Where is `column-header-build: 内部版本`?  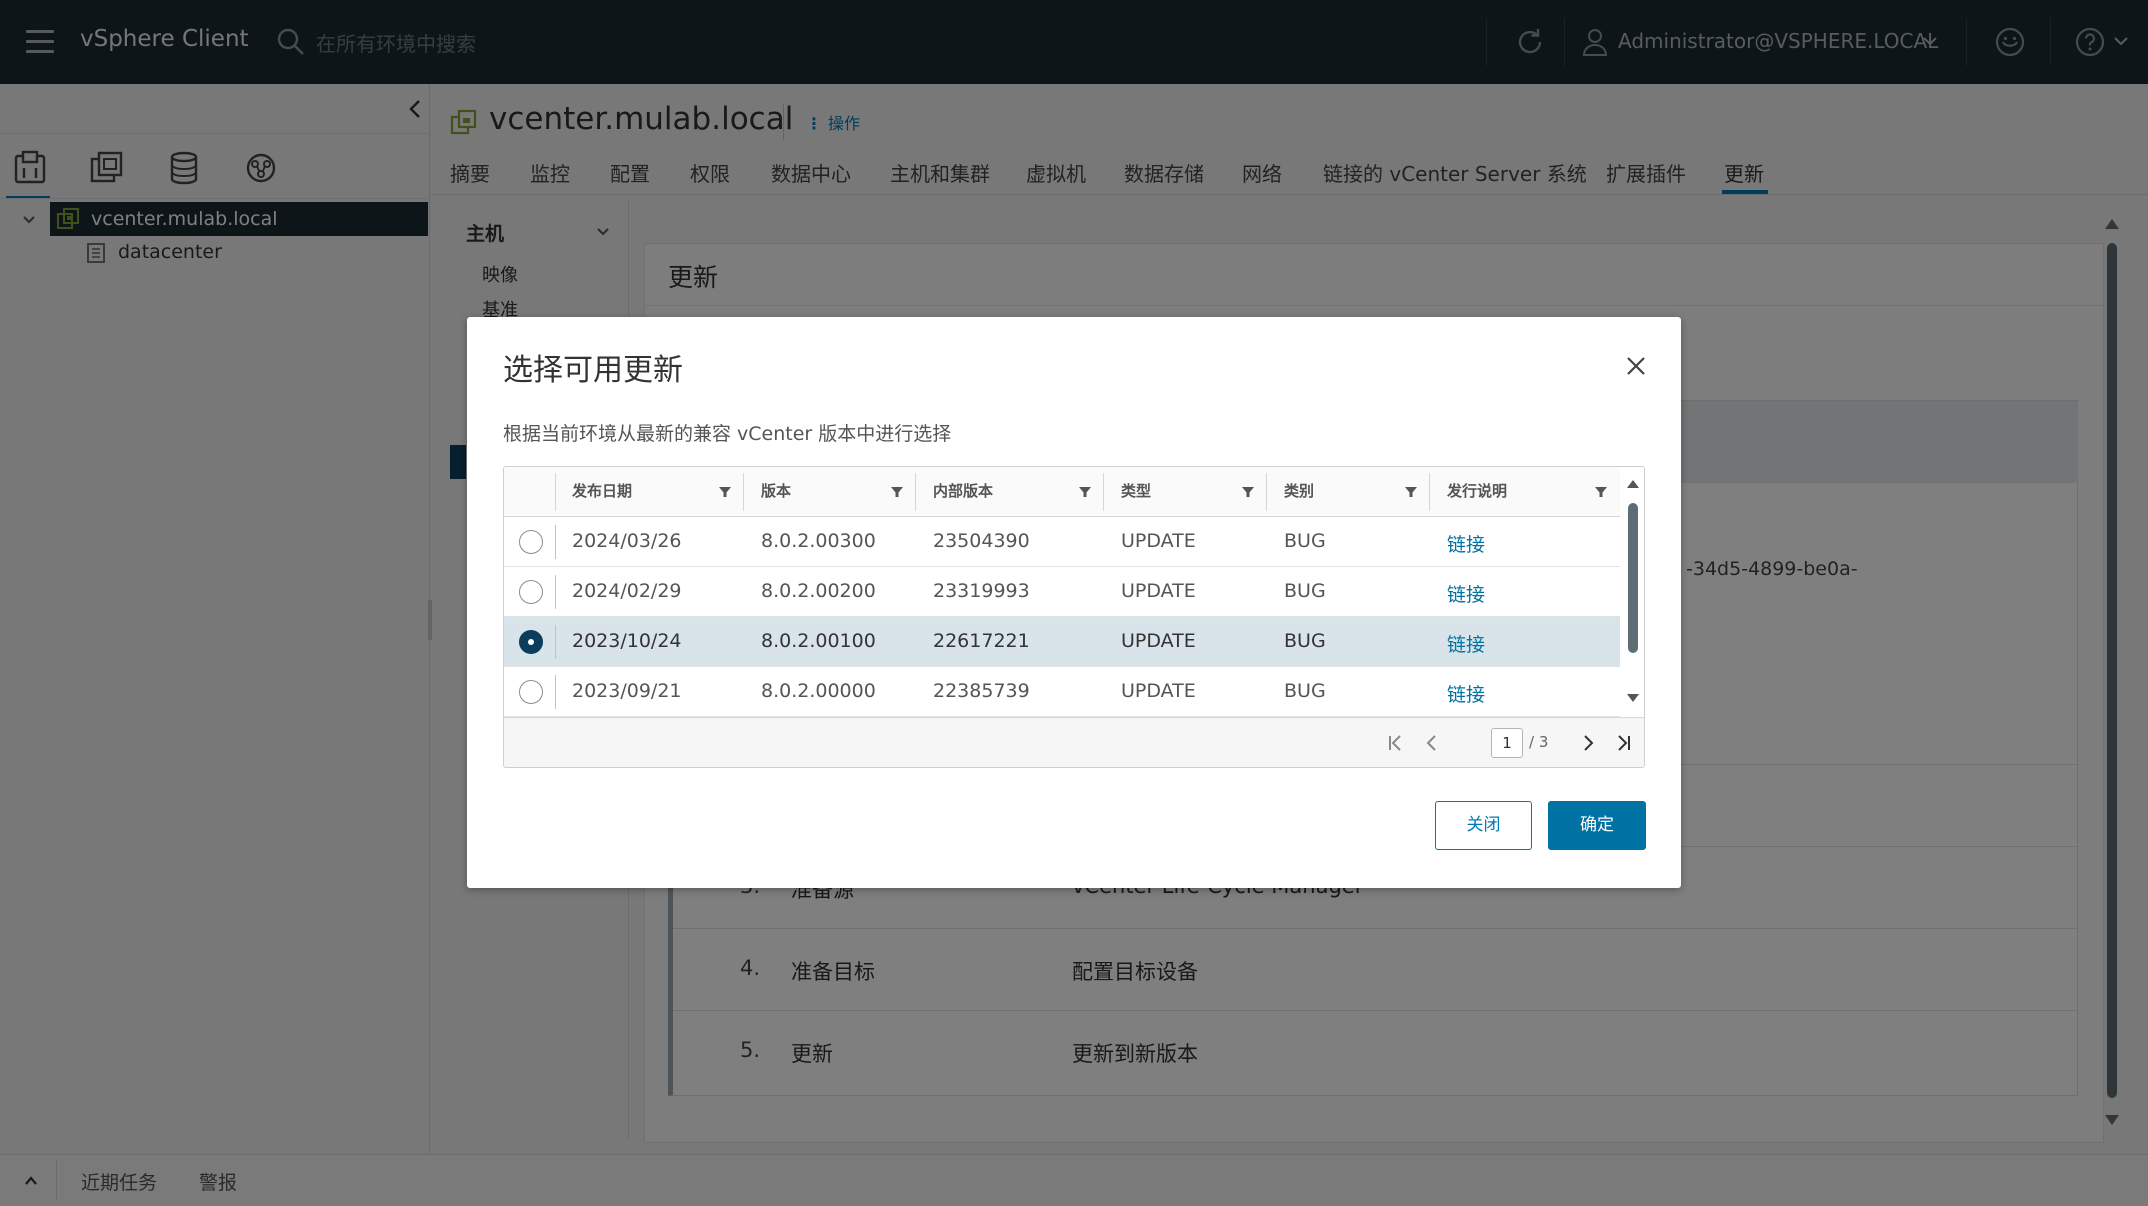
column-header-build: 内部版本 is located at coordinates (963, 490).